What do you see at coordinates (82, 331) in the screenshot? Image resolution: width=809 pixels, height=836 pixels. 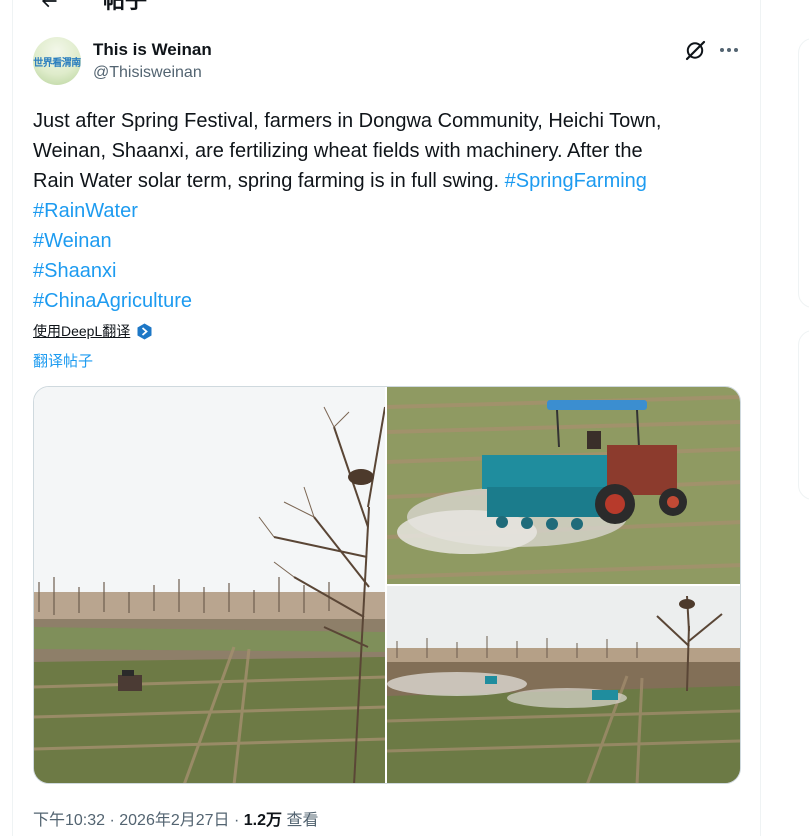 I see `deepl-label: 使用DeepL翻译` at bounding box center [82, 331].